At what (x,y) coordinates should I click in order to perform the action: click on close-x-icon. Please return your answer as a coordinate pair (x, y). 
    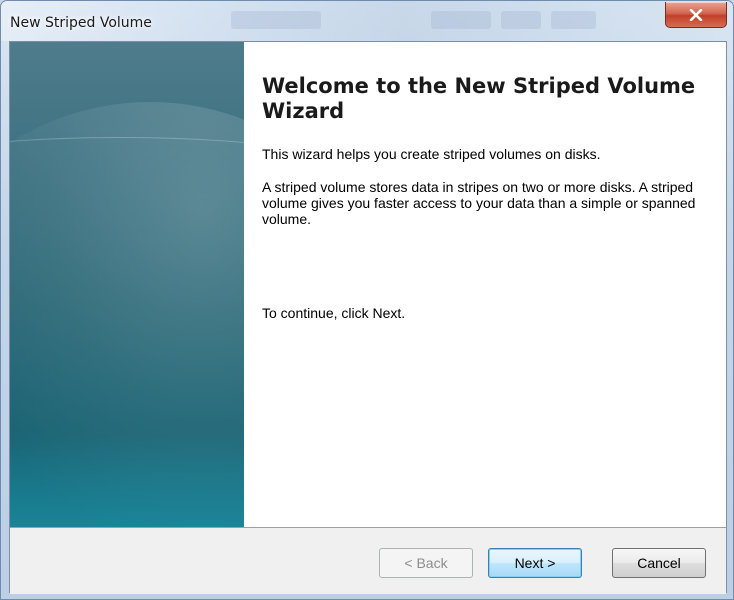
    Looking at the image, I should click on (696, 14).